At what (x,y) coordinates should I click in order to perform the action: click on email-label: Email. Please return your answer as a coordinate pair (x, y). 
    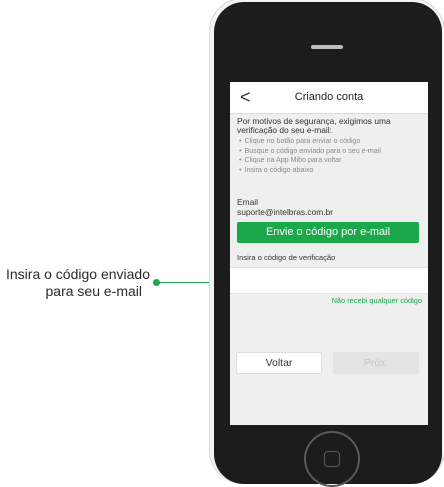
    Looking at the image, I should click on (247, 202).